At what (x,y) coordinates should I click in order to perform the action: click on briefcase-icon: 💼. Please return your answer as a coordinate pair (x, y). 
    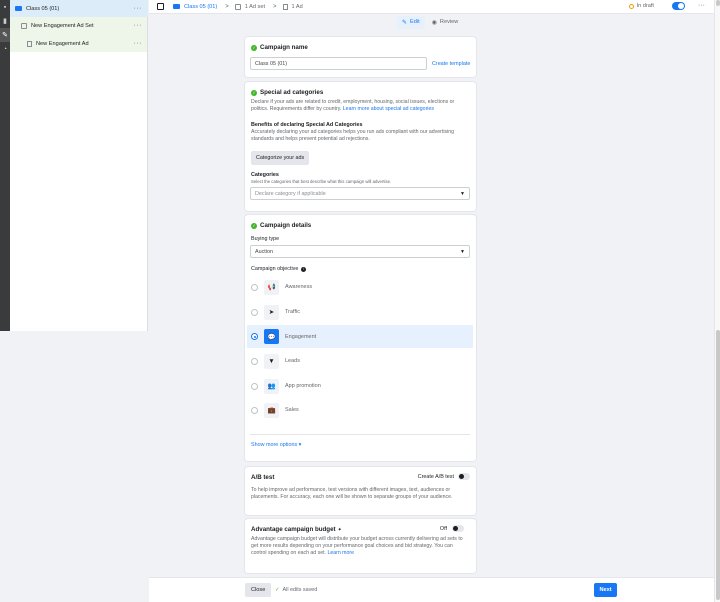
    Looking at the image, I should click on (271, 410).